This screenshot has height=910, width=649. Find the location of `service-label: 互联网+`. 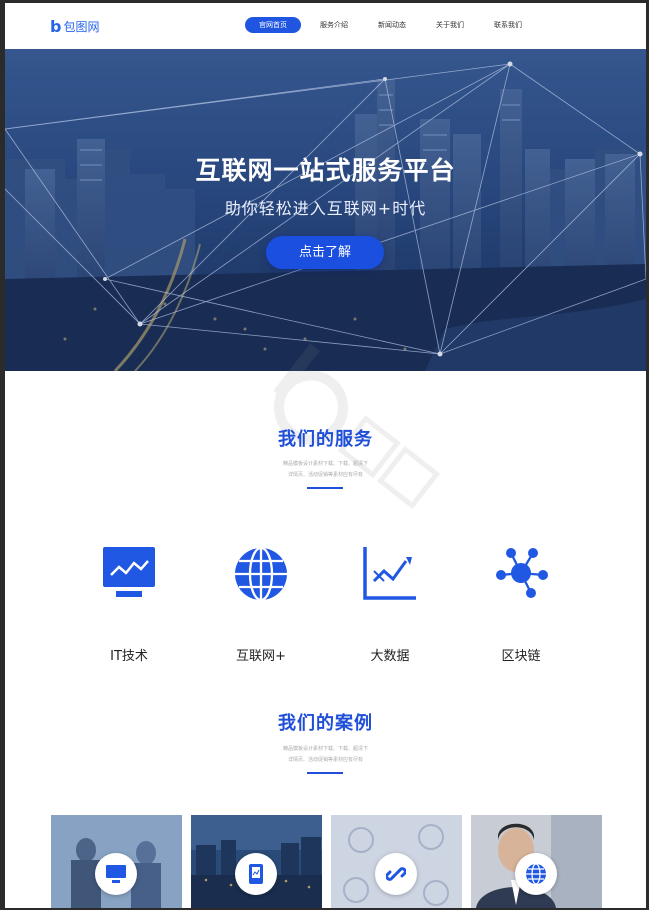

service-label: 互联网+ is located at coordinates (261, 656).